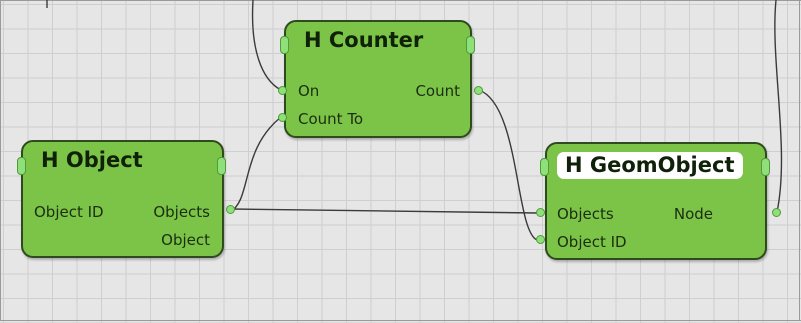 This screenshot has width=801, height=323. What do you see at coordinates (230, 209) in the screenshot?
I see `output-port-objects` at bounding box center [230, 209].